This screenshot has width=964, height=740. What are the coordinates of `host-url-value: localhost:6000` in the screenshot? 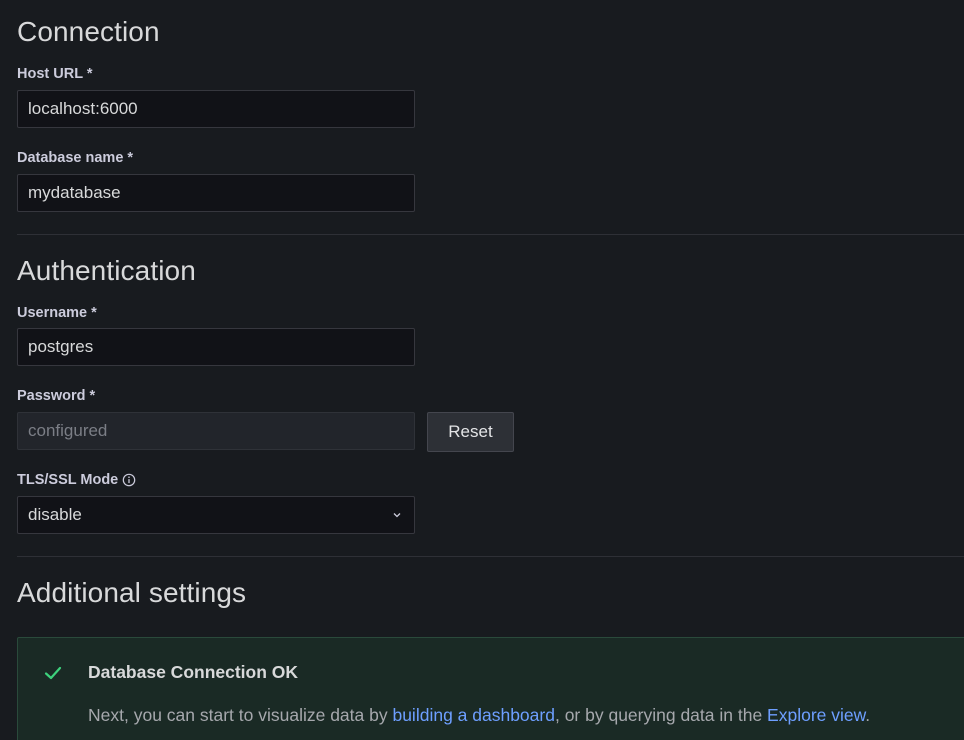 It's located at (83, 108).